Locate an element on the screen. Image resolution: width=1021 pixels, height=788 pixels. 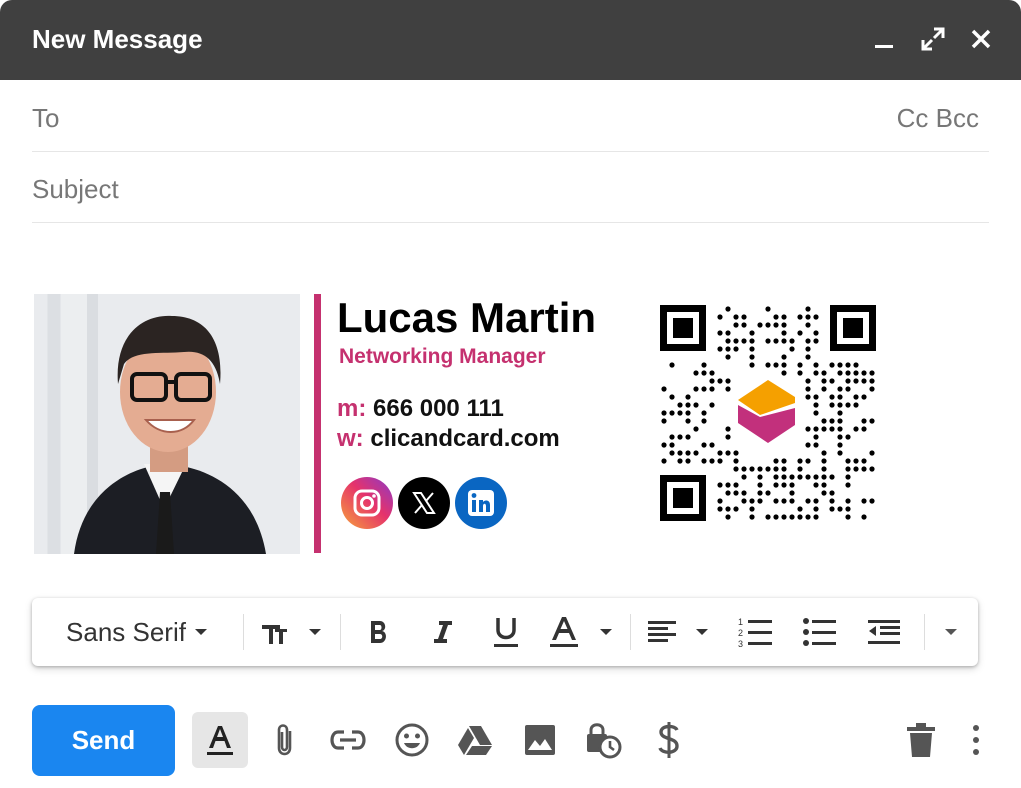
signature-name: Lucas Martin is located at coordinates (467, 317).